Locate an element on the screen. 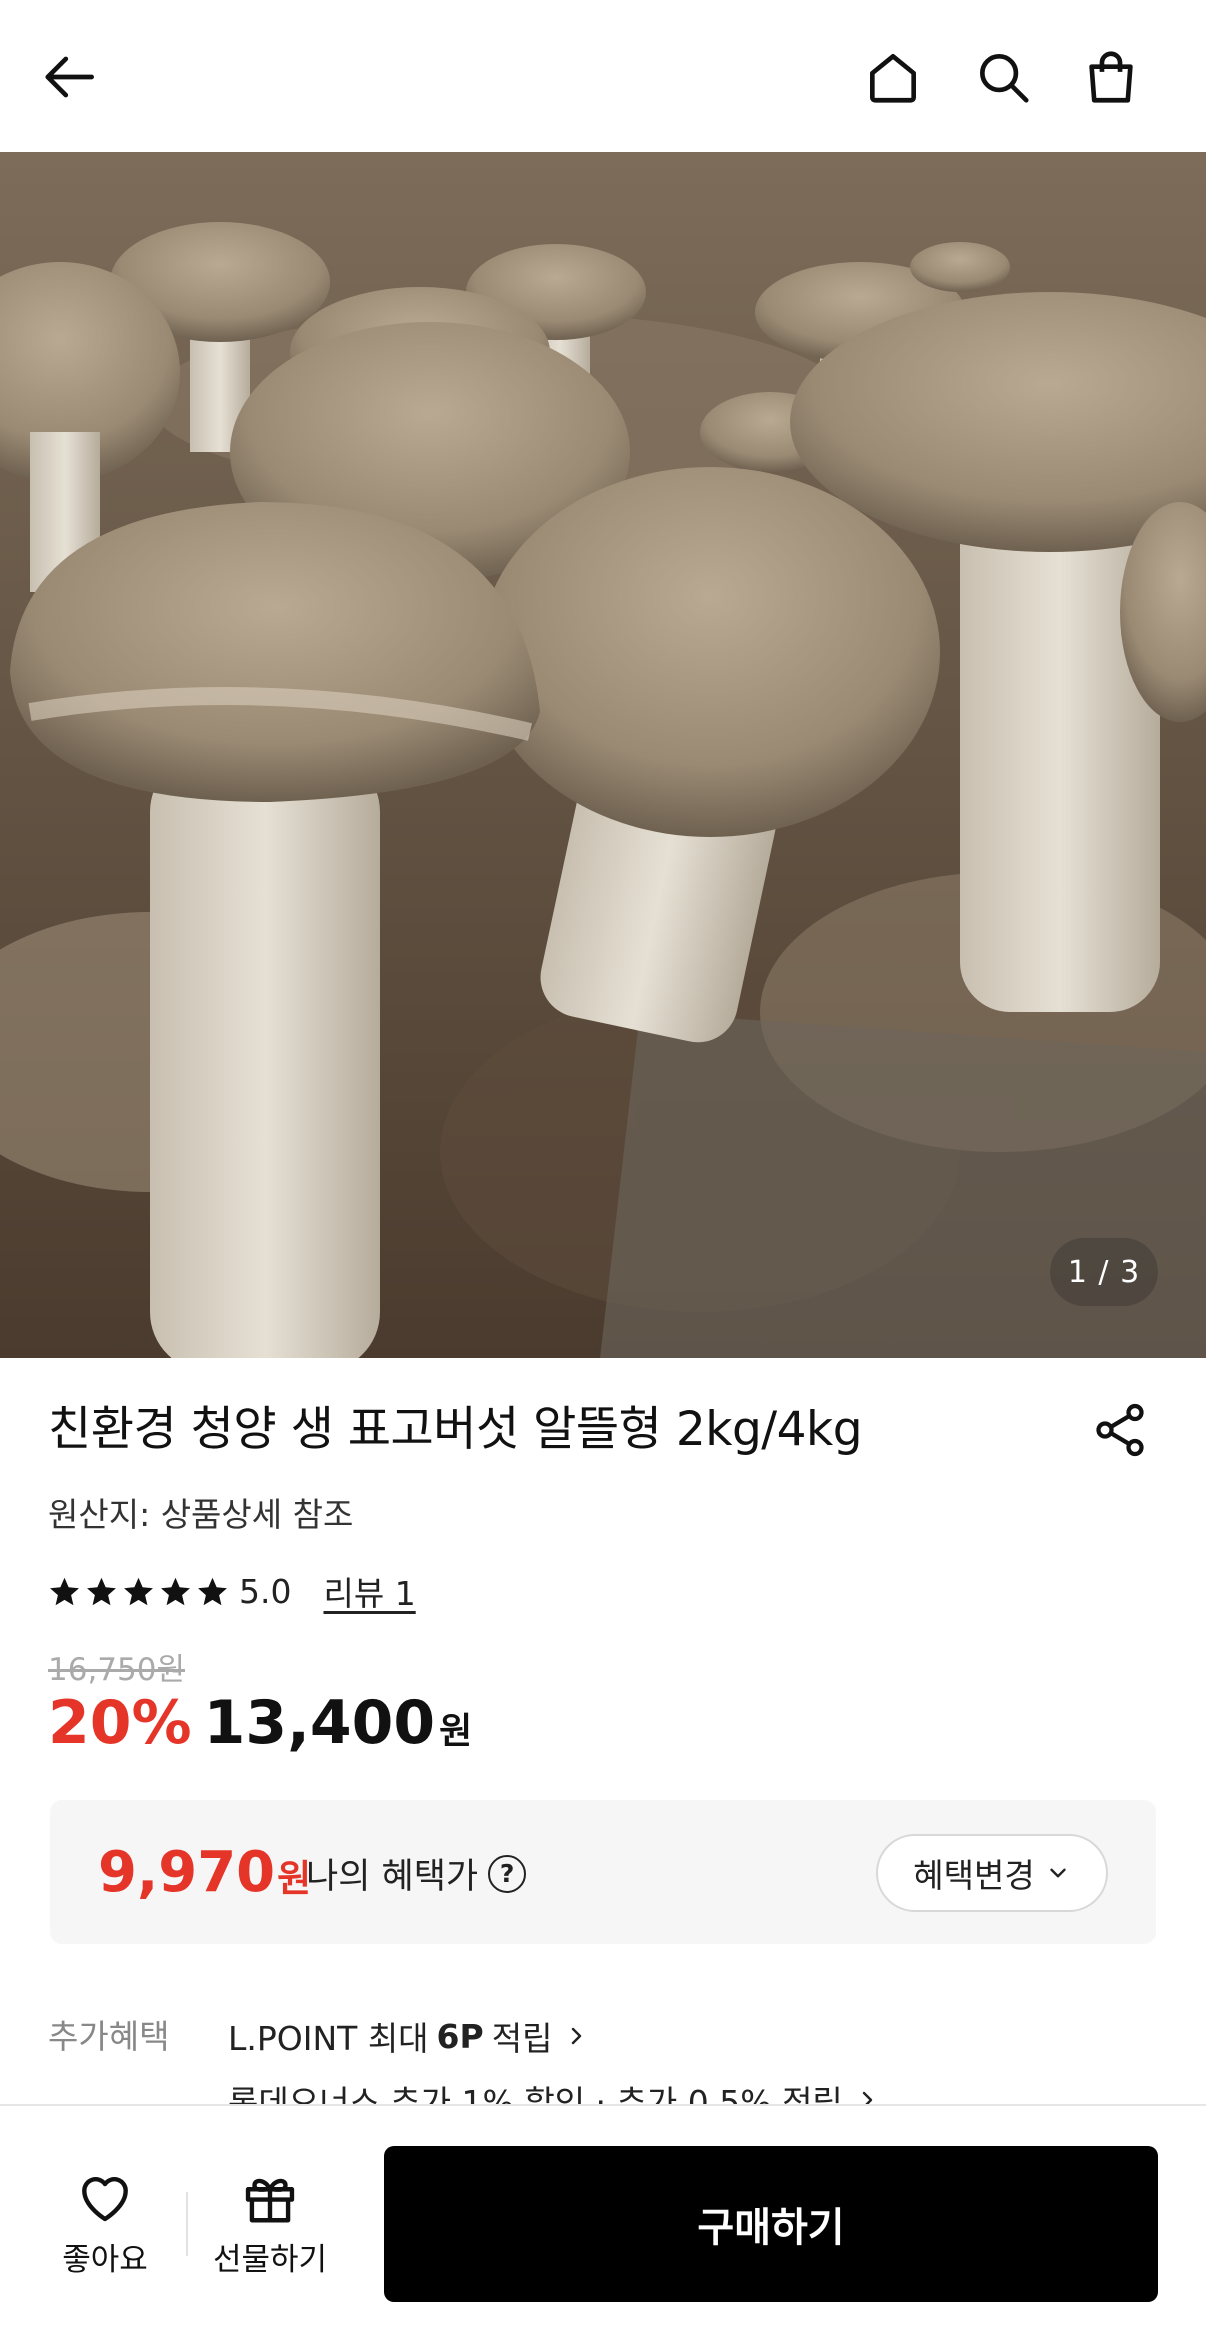  original-price: 16,750원 is located at coordinates (116, 1670).